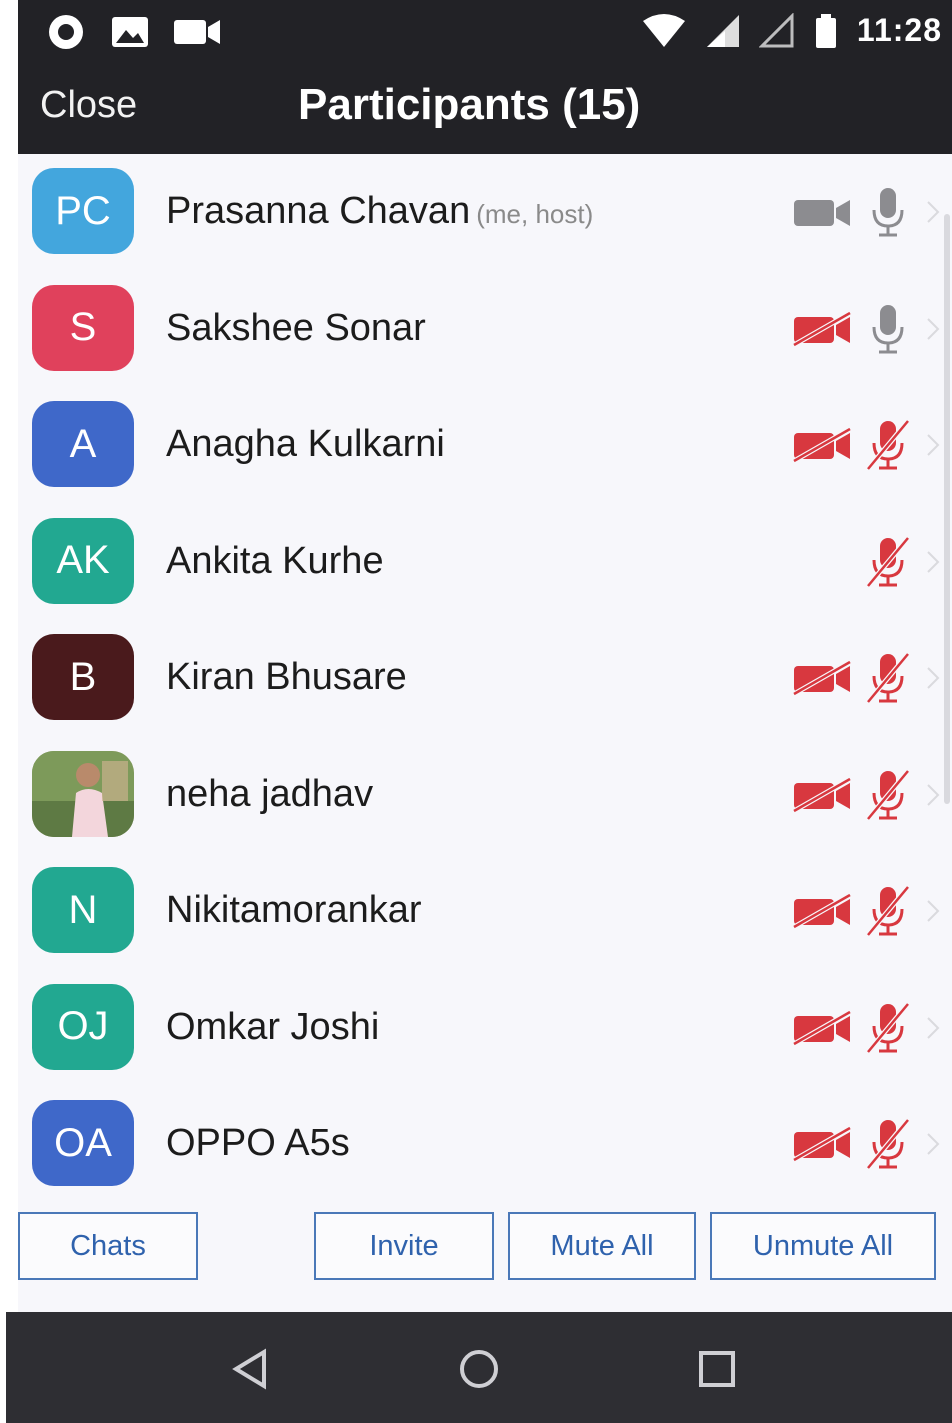 This screenshot has width=952, height=1423. Describe the element at coordinates (717, 1369) in the screenshot. I see `recents-icon` at that location.